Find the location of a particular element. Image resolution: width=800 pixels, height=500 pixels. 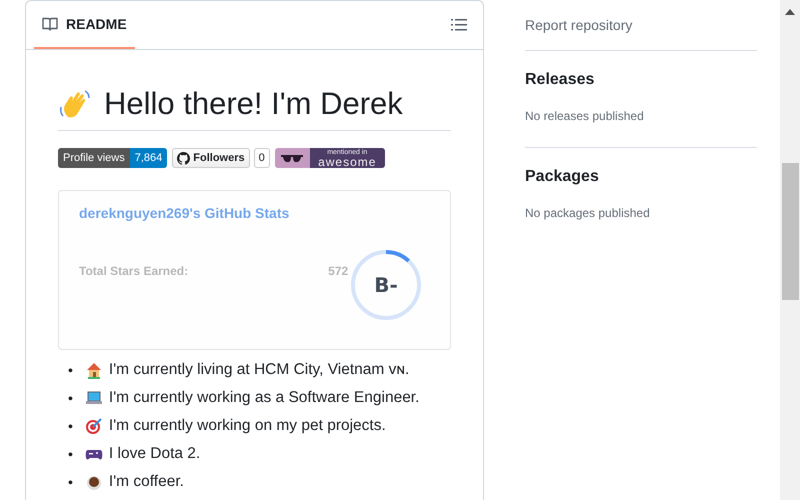

book-icon is located at coordinates (50, 24).